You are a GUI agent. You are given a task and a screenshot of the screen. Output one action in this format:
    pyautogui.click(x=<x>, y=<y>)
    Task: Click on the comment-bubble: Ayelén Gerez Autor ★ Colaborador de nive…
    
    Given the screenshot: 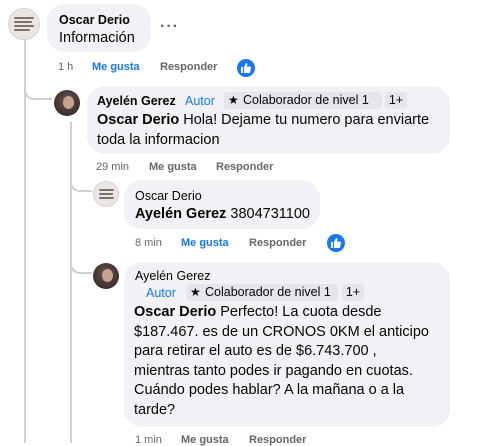 What is the action you would take?
    pyautogui.click(x=268, y=120)
    